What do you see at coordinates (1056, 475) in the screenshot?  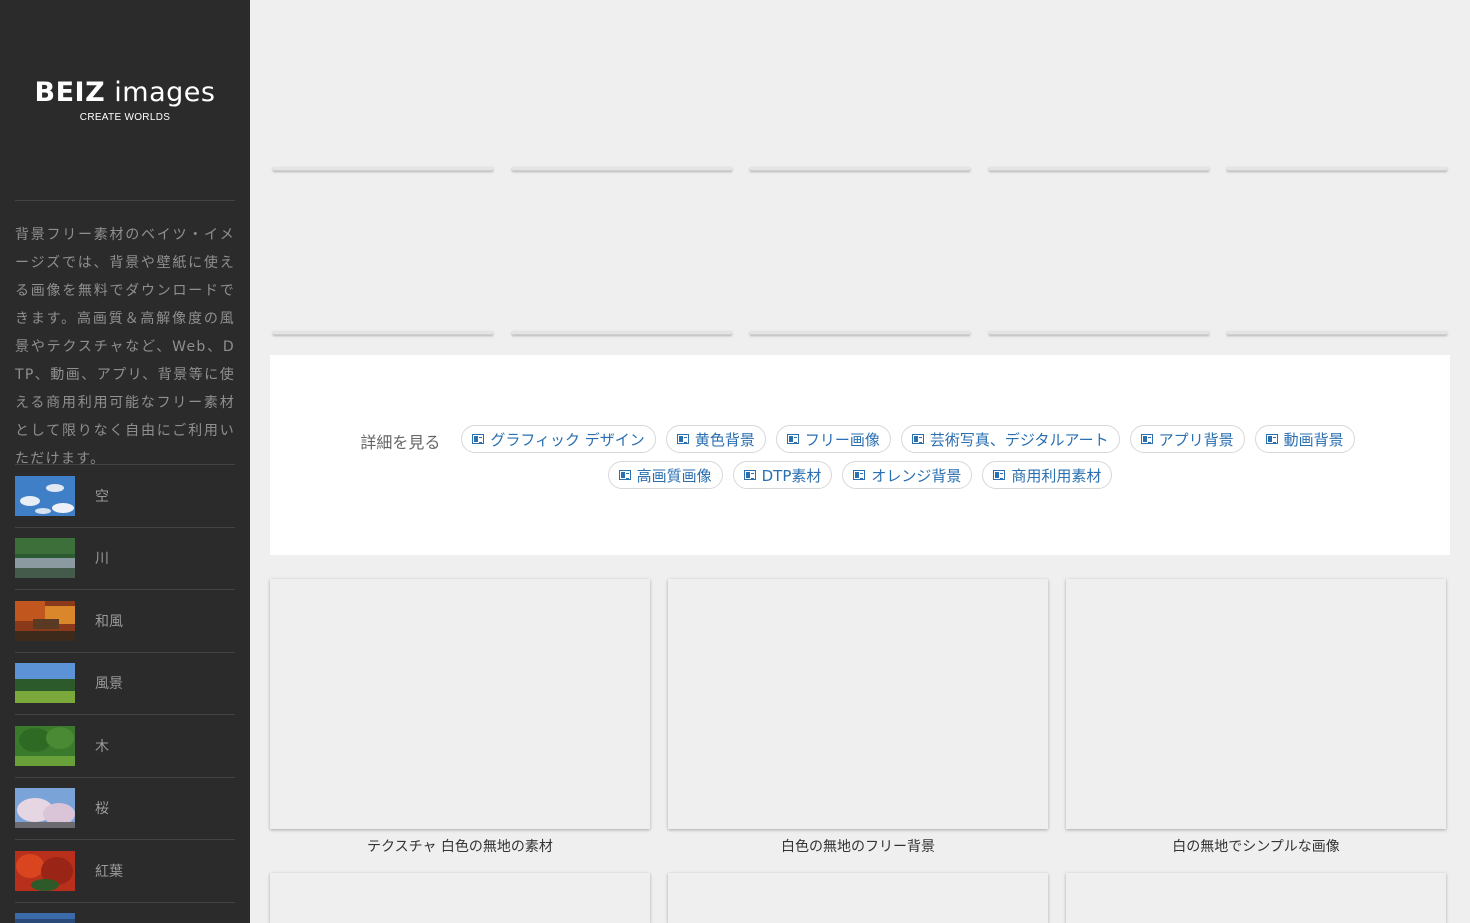 I see `tag-label: 商用利用素材` at bounding box center [1056, 475].